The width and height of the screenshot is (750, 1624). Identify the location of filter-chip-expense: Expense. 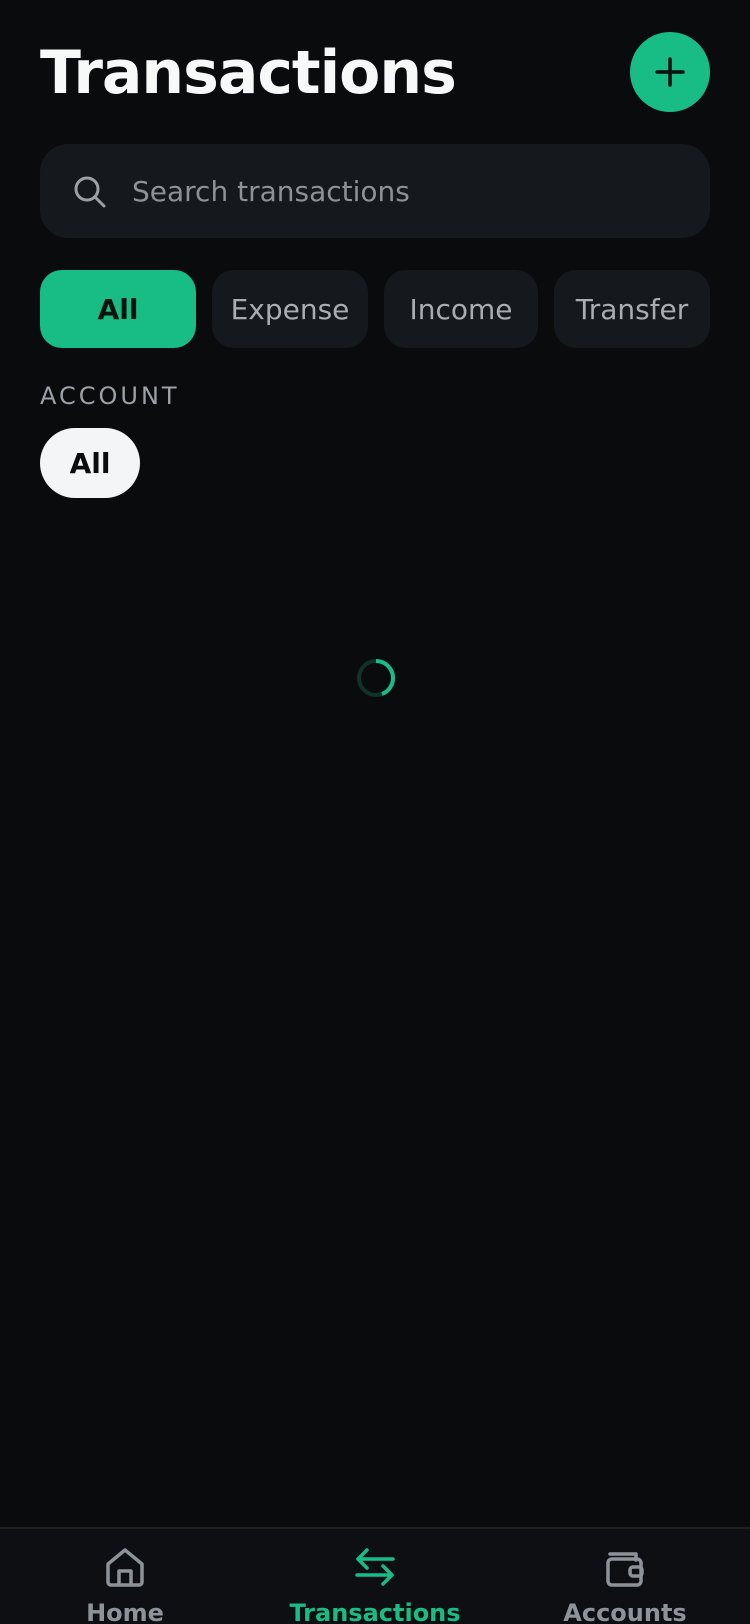
(290, 309).